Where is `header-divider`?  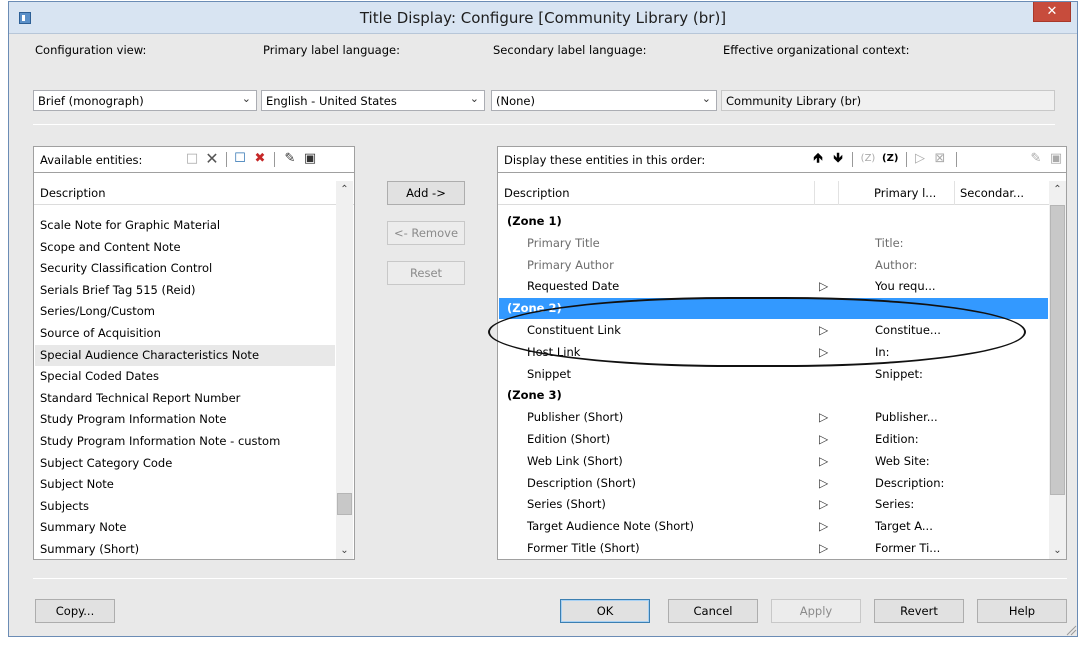
header-divider is located at coordinates (544, 124).